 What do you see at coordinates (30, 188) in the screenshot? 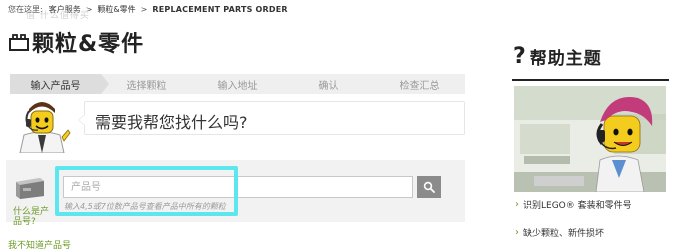
I see `product-box-image` at bounding box center [30, 188].